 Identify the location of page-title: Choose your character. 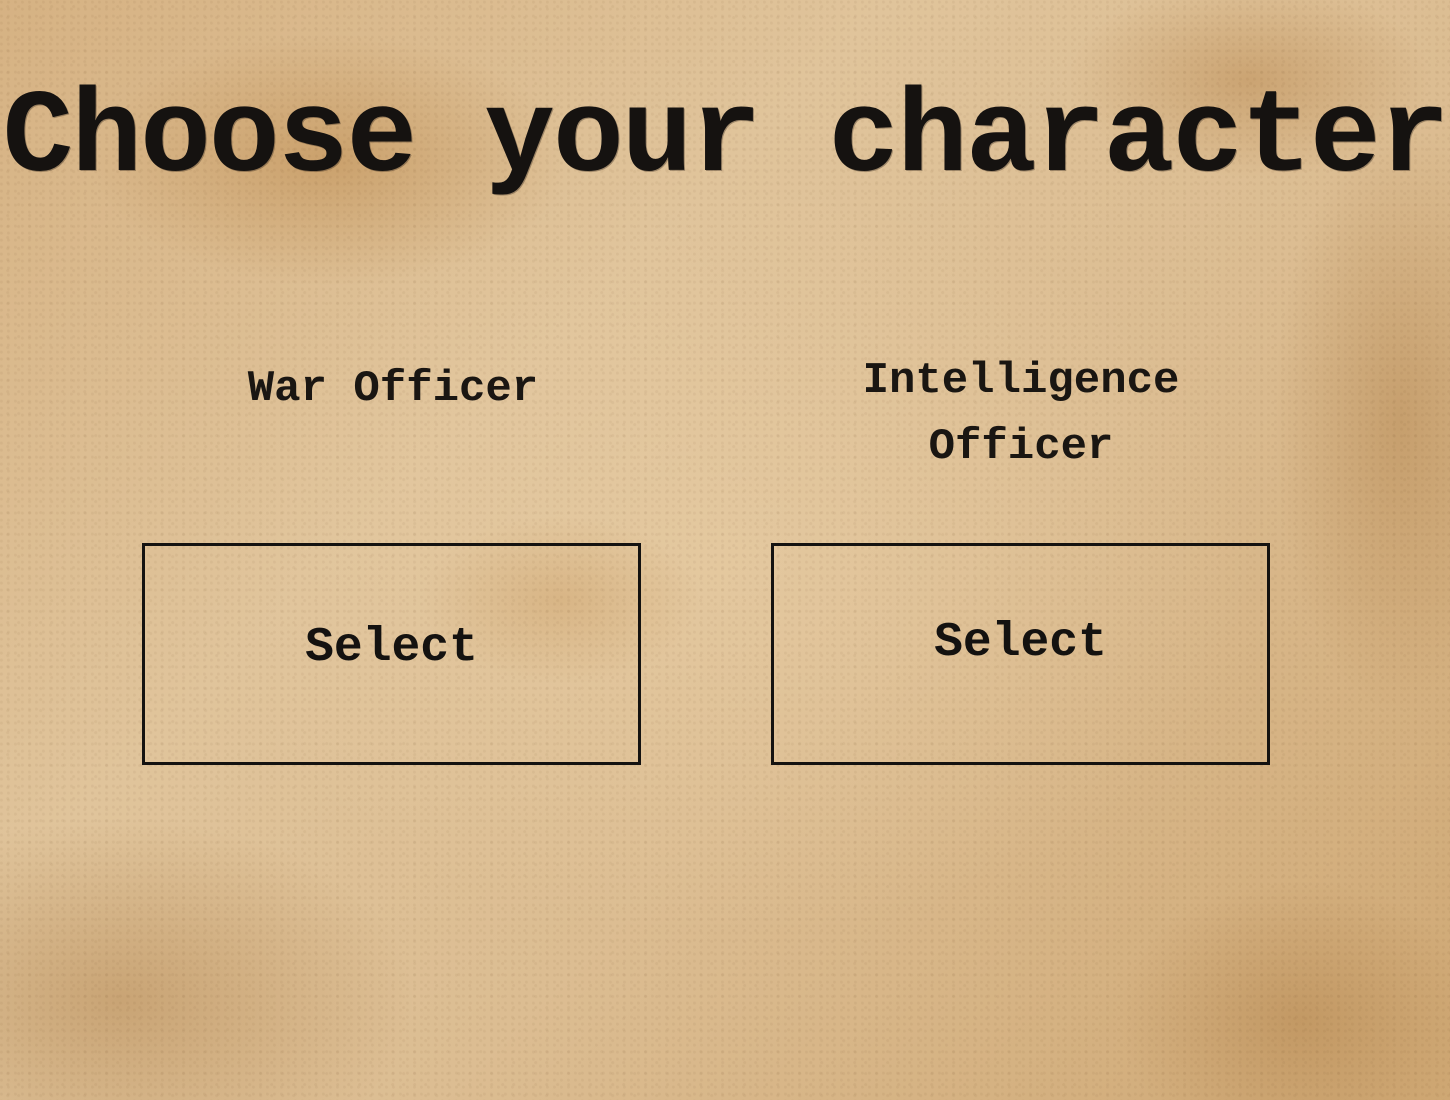
(725, 139).